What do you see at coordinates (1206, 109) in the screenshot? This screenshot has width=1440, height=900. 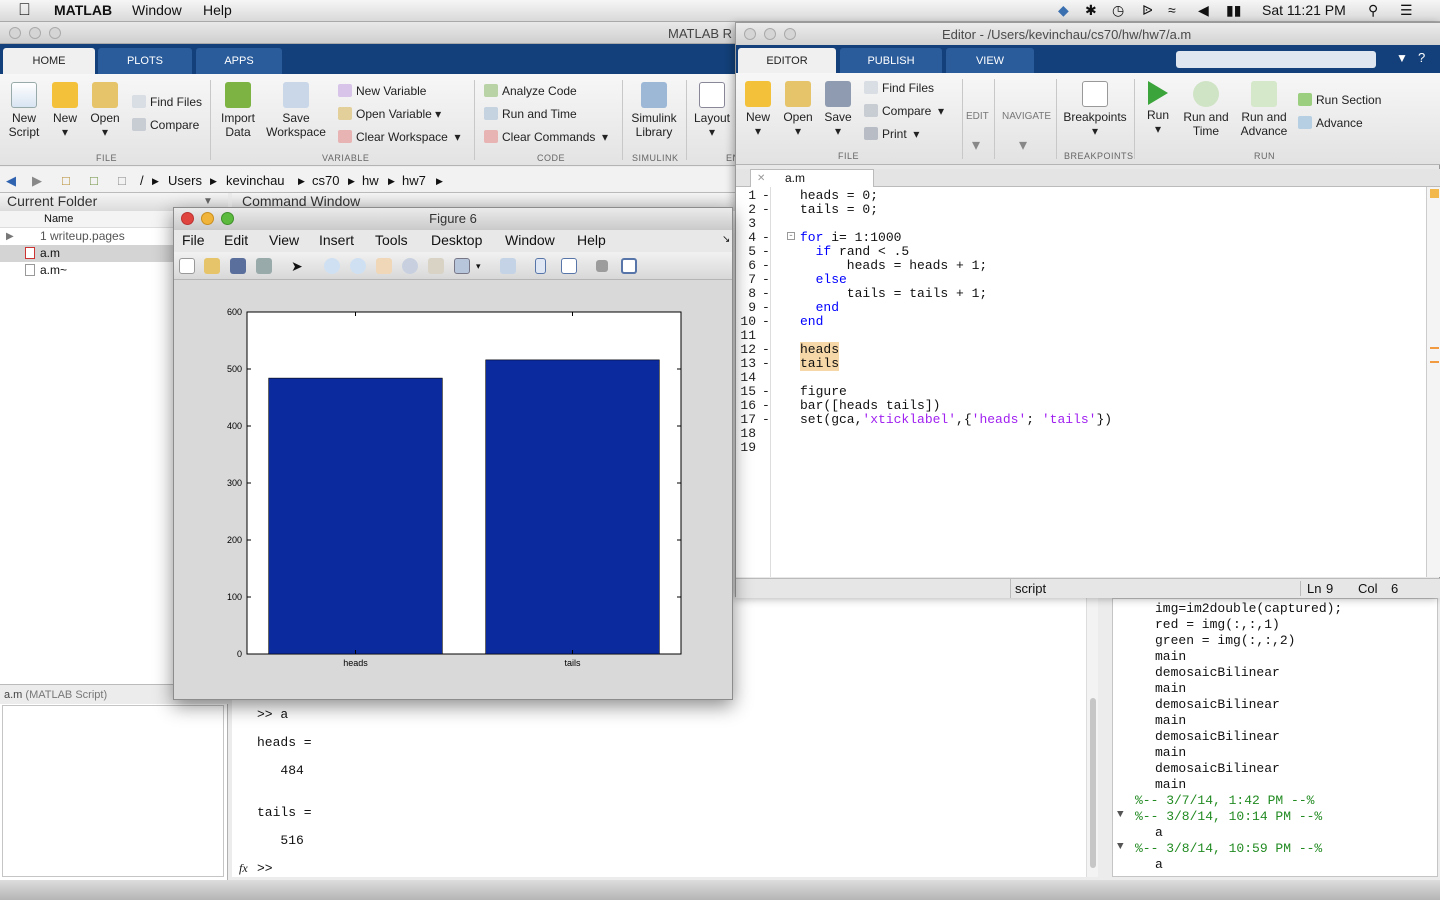 I see `editor-run-and-time-button: Run and Time` at bounding box center [1206, 109].